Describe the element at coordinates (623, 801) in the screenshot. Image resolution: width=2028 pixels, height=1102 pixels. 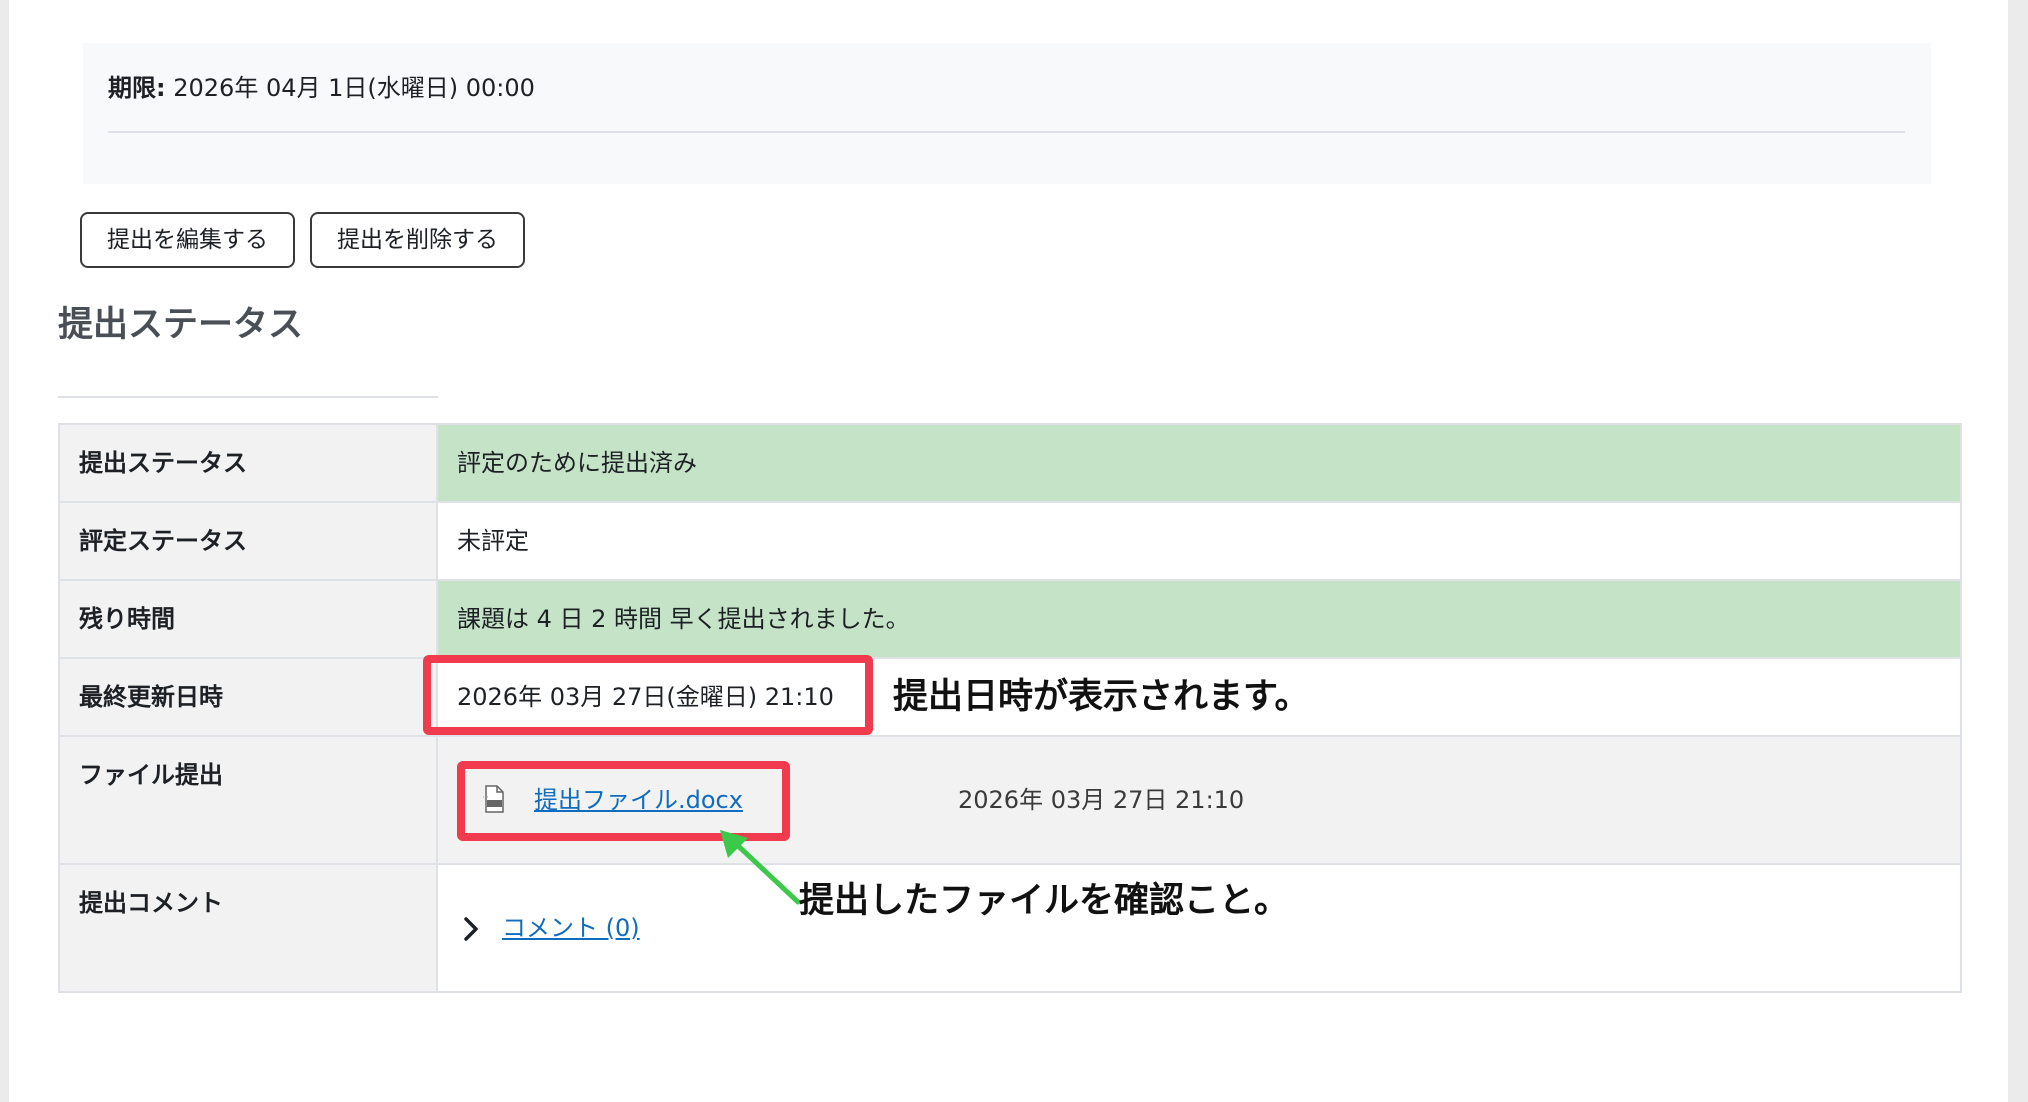
I see `highlight-box-file` at that location.